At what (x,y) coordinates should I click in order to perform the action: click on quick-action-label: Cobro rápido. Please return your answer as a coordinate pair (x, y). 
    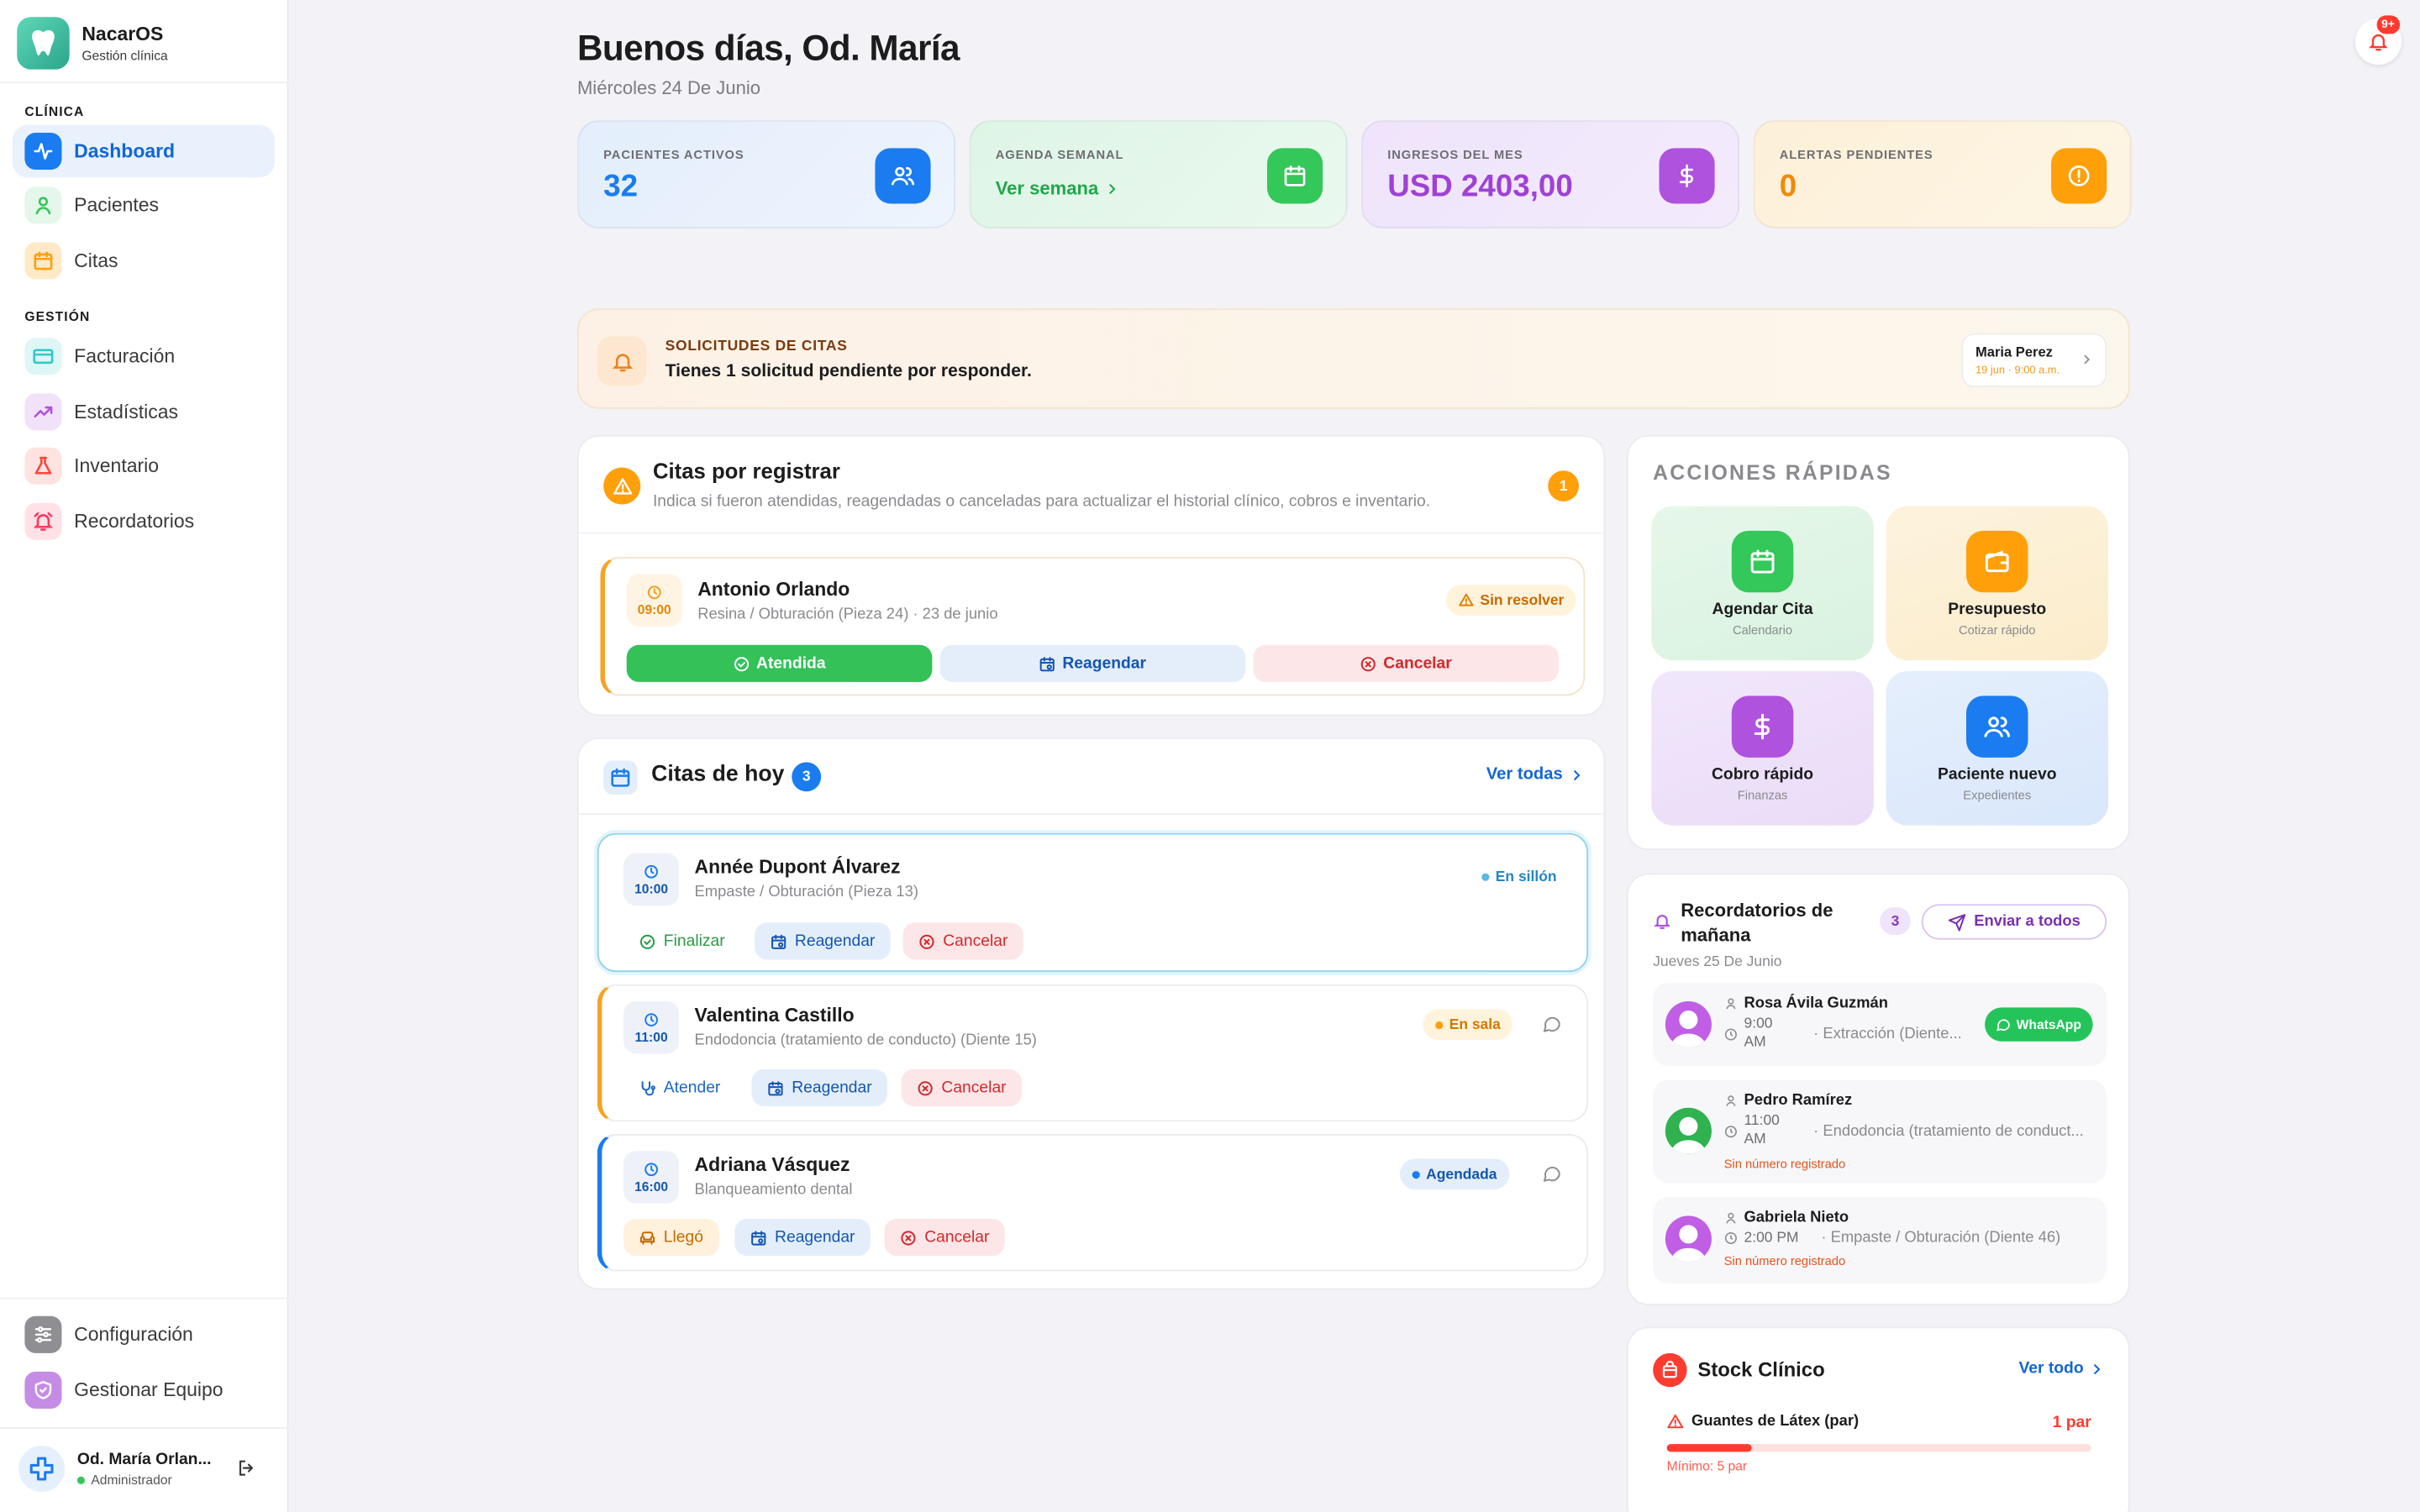
    Looking at the image, I should click on (1762, 775).